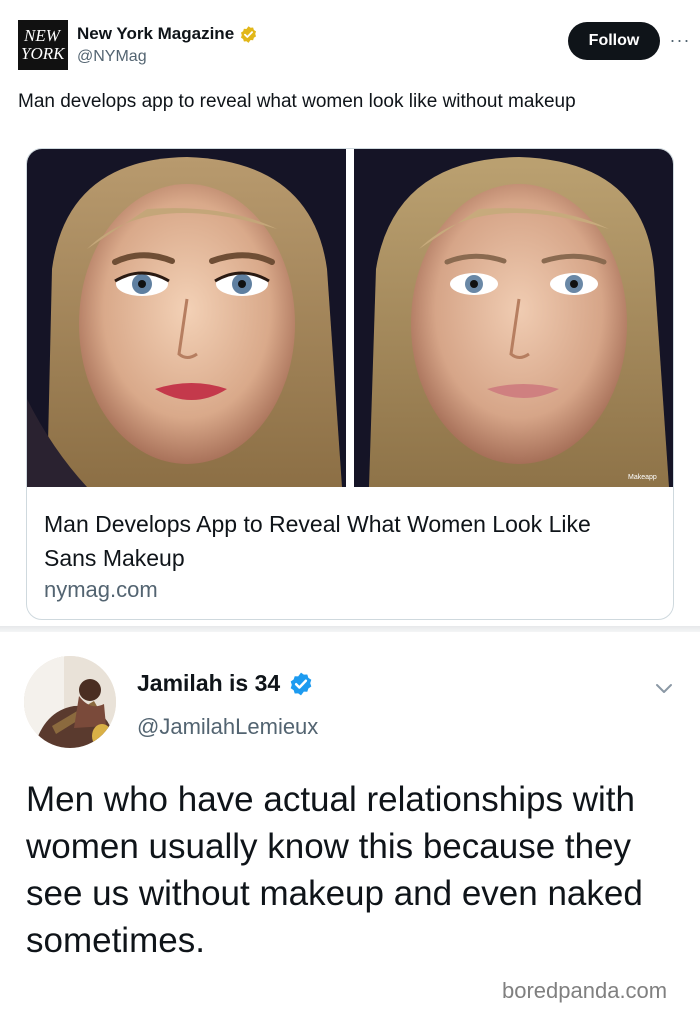 This screenshot has height=1016, width=700. I want to click on new-york-magazine-logo-avatar: NEW YORK, so click(43, 45).